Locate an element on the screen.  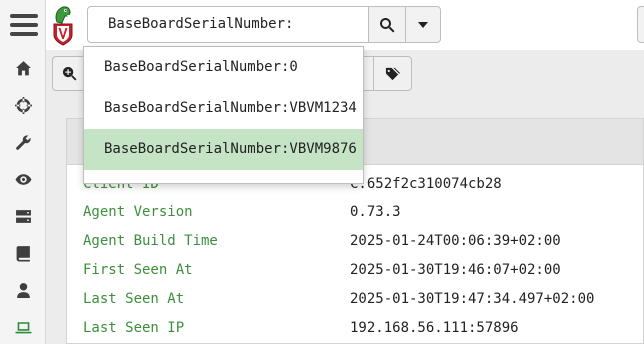
detail-value: 2025-01-24T00:06:39+02:00 is located at coordinates (455, 240).